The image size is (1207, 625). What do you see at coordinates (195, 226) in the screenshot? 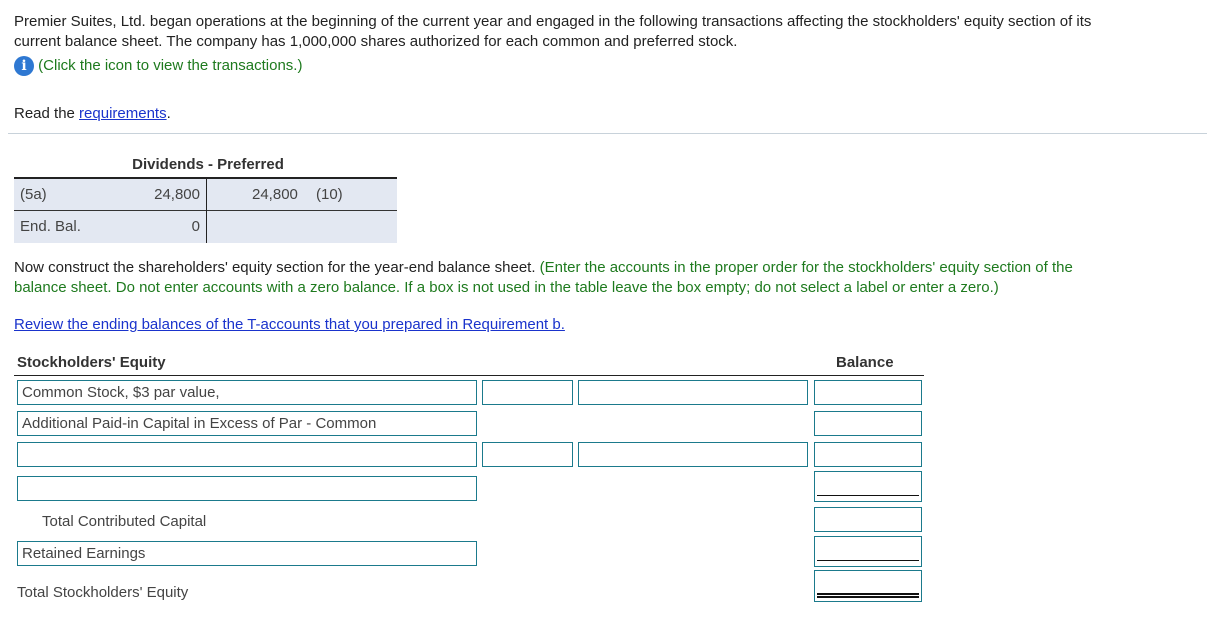
I see `t-debit-amount: 0` at bounding box center [195, 226].